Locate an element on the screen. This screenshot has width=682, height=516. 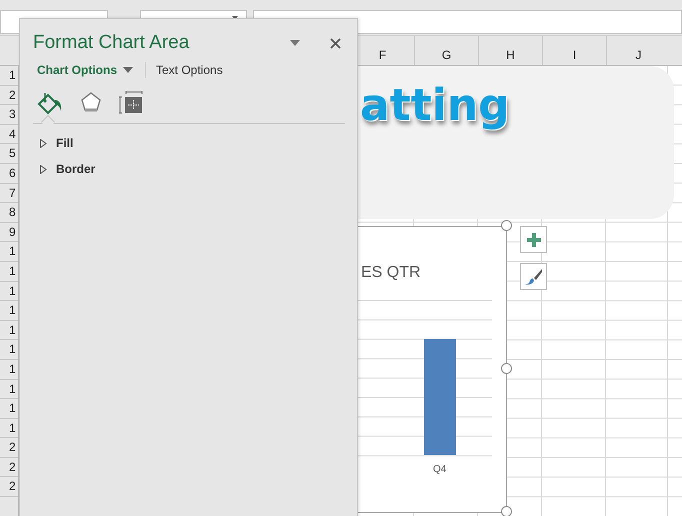
chart-elements-button is located at coordinates (533, 239).